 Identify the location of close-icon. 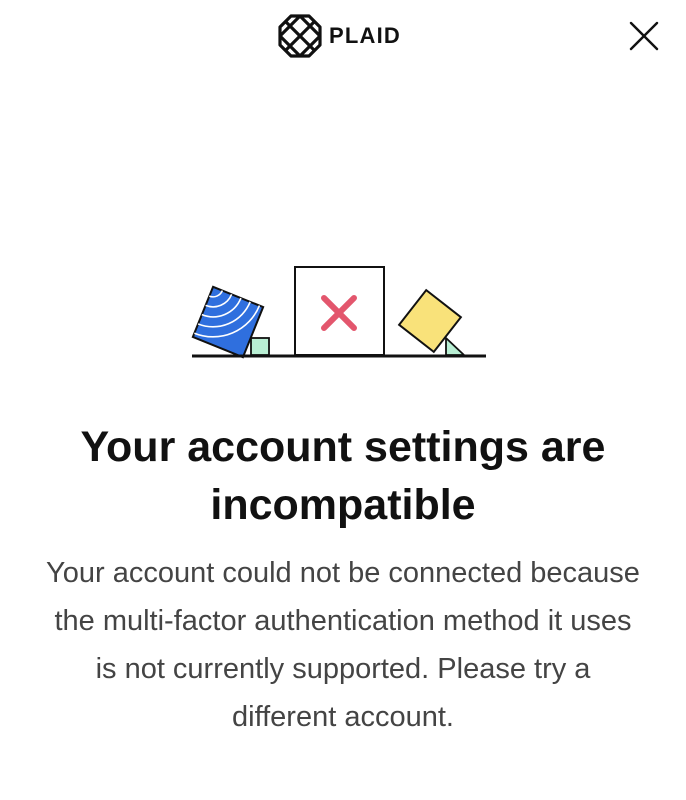
(644, 36).